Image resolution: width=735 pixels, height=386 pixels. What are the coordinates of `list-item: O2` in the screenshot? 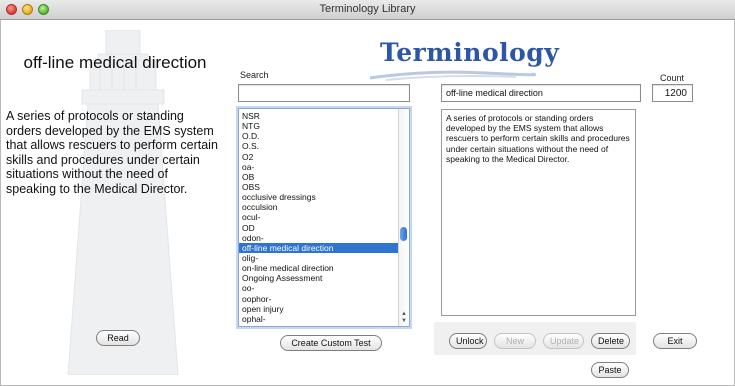 It's located at (319, 157).